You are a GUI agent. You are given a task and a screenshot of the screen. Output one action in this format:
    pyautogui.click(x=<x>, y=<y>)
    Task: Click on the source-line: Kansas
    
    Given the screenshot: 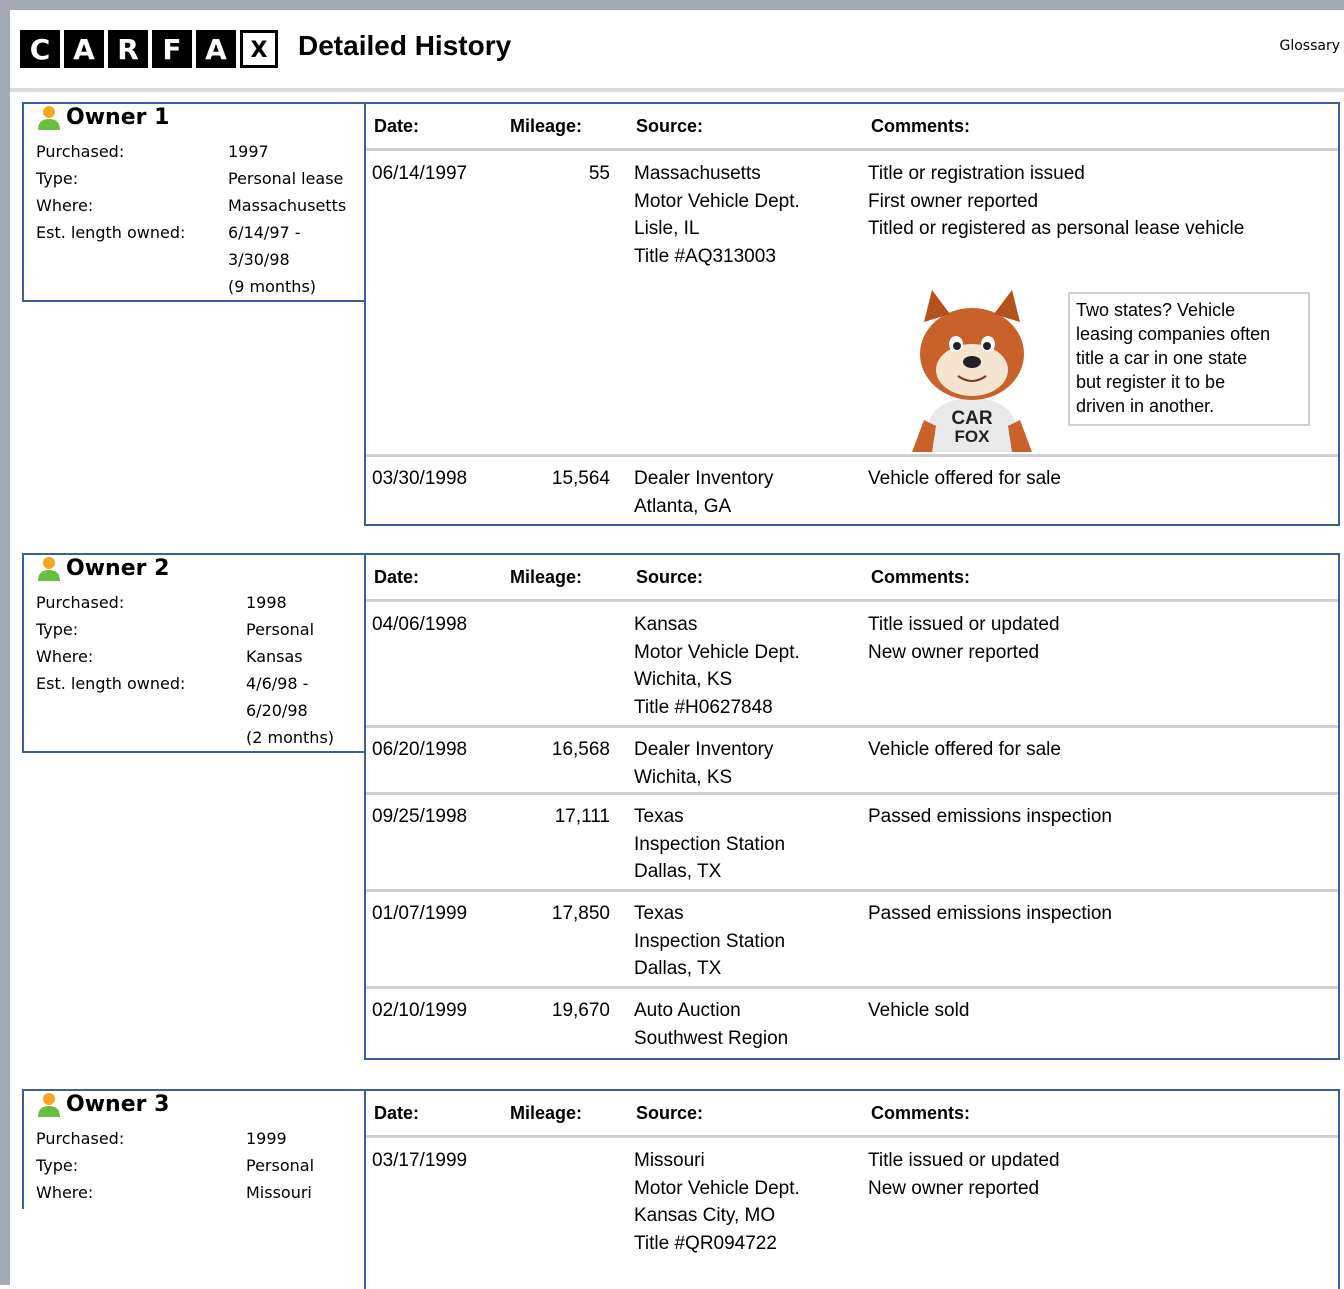 What is the action you would take?
    pyautogui.click(x=666, y=624)
    